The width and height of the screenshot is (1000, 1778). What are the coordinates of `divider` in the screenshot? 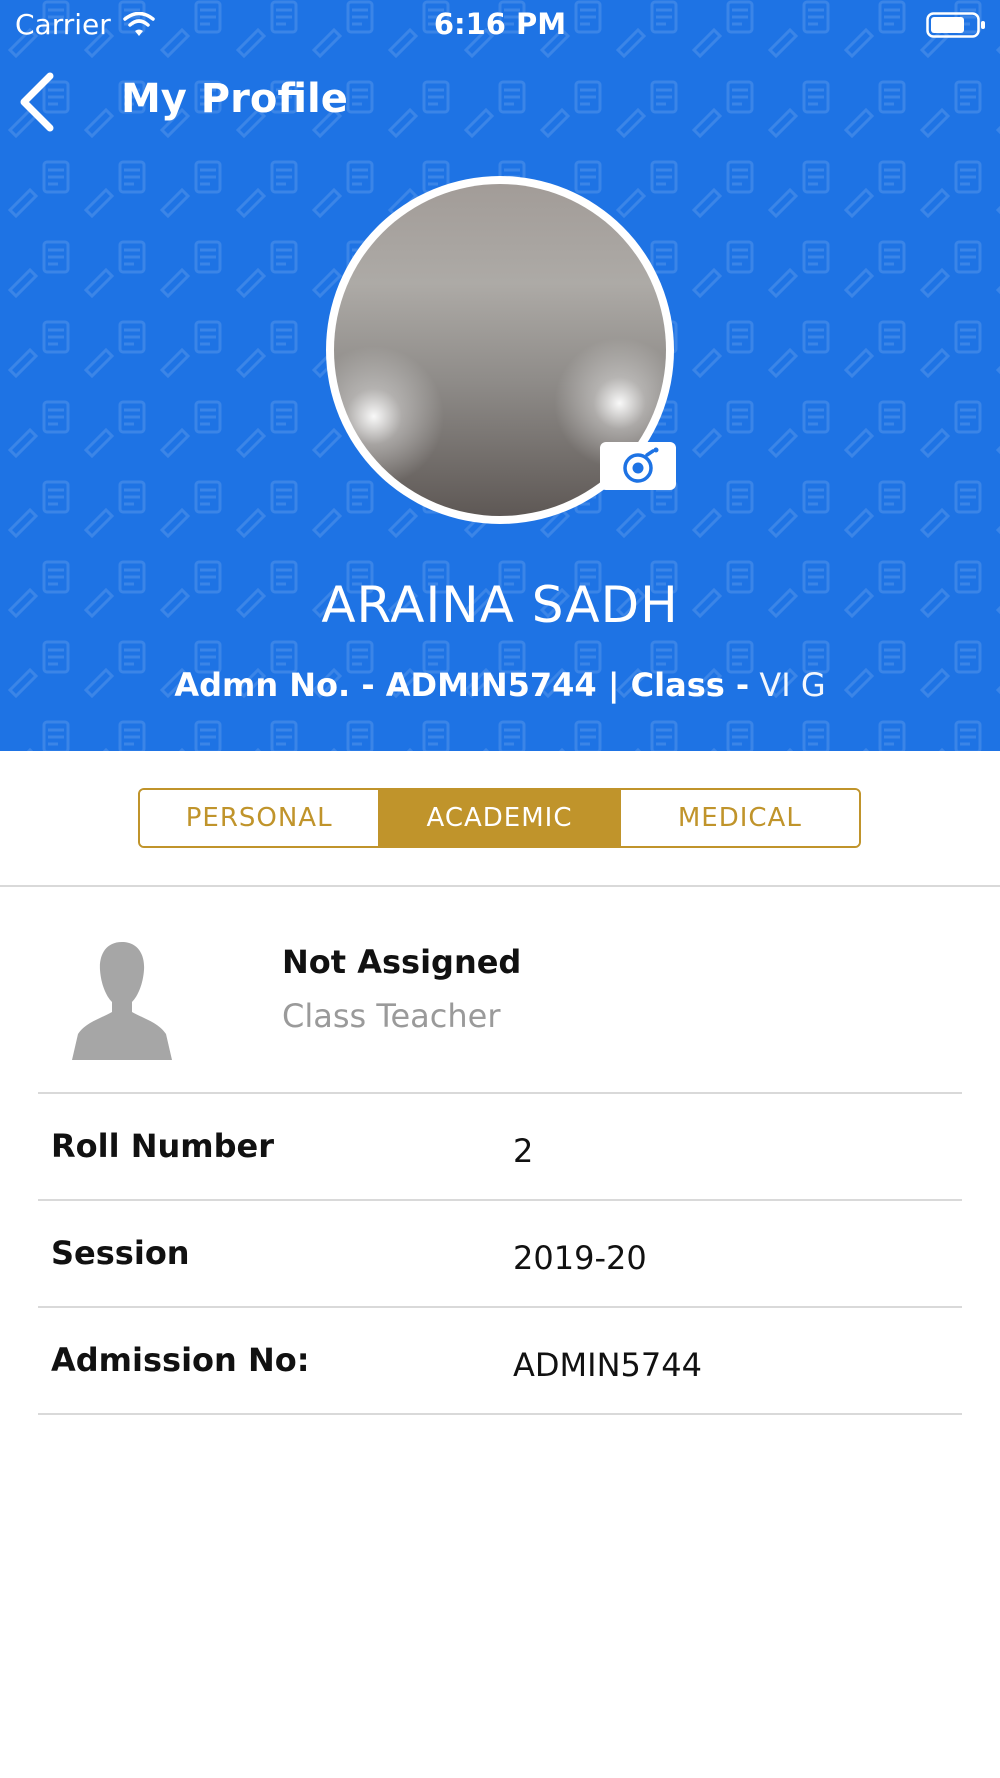 It's located at (500, 1414).